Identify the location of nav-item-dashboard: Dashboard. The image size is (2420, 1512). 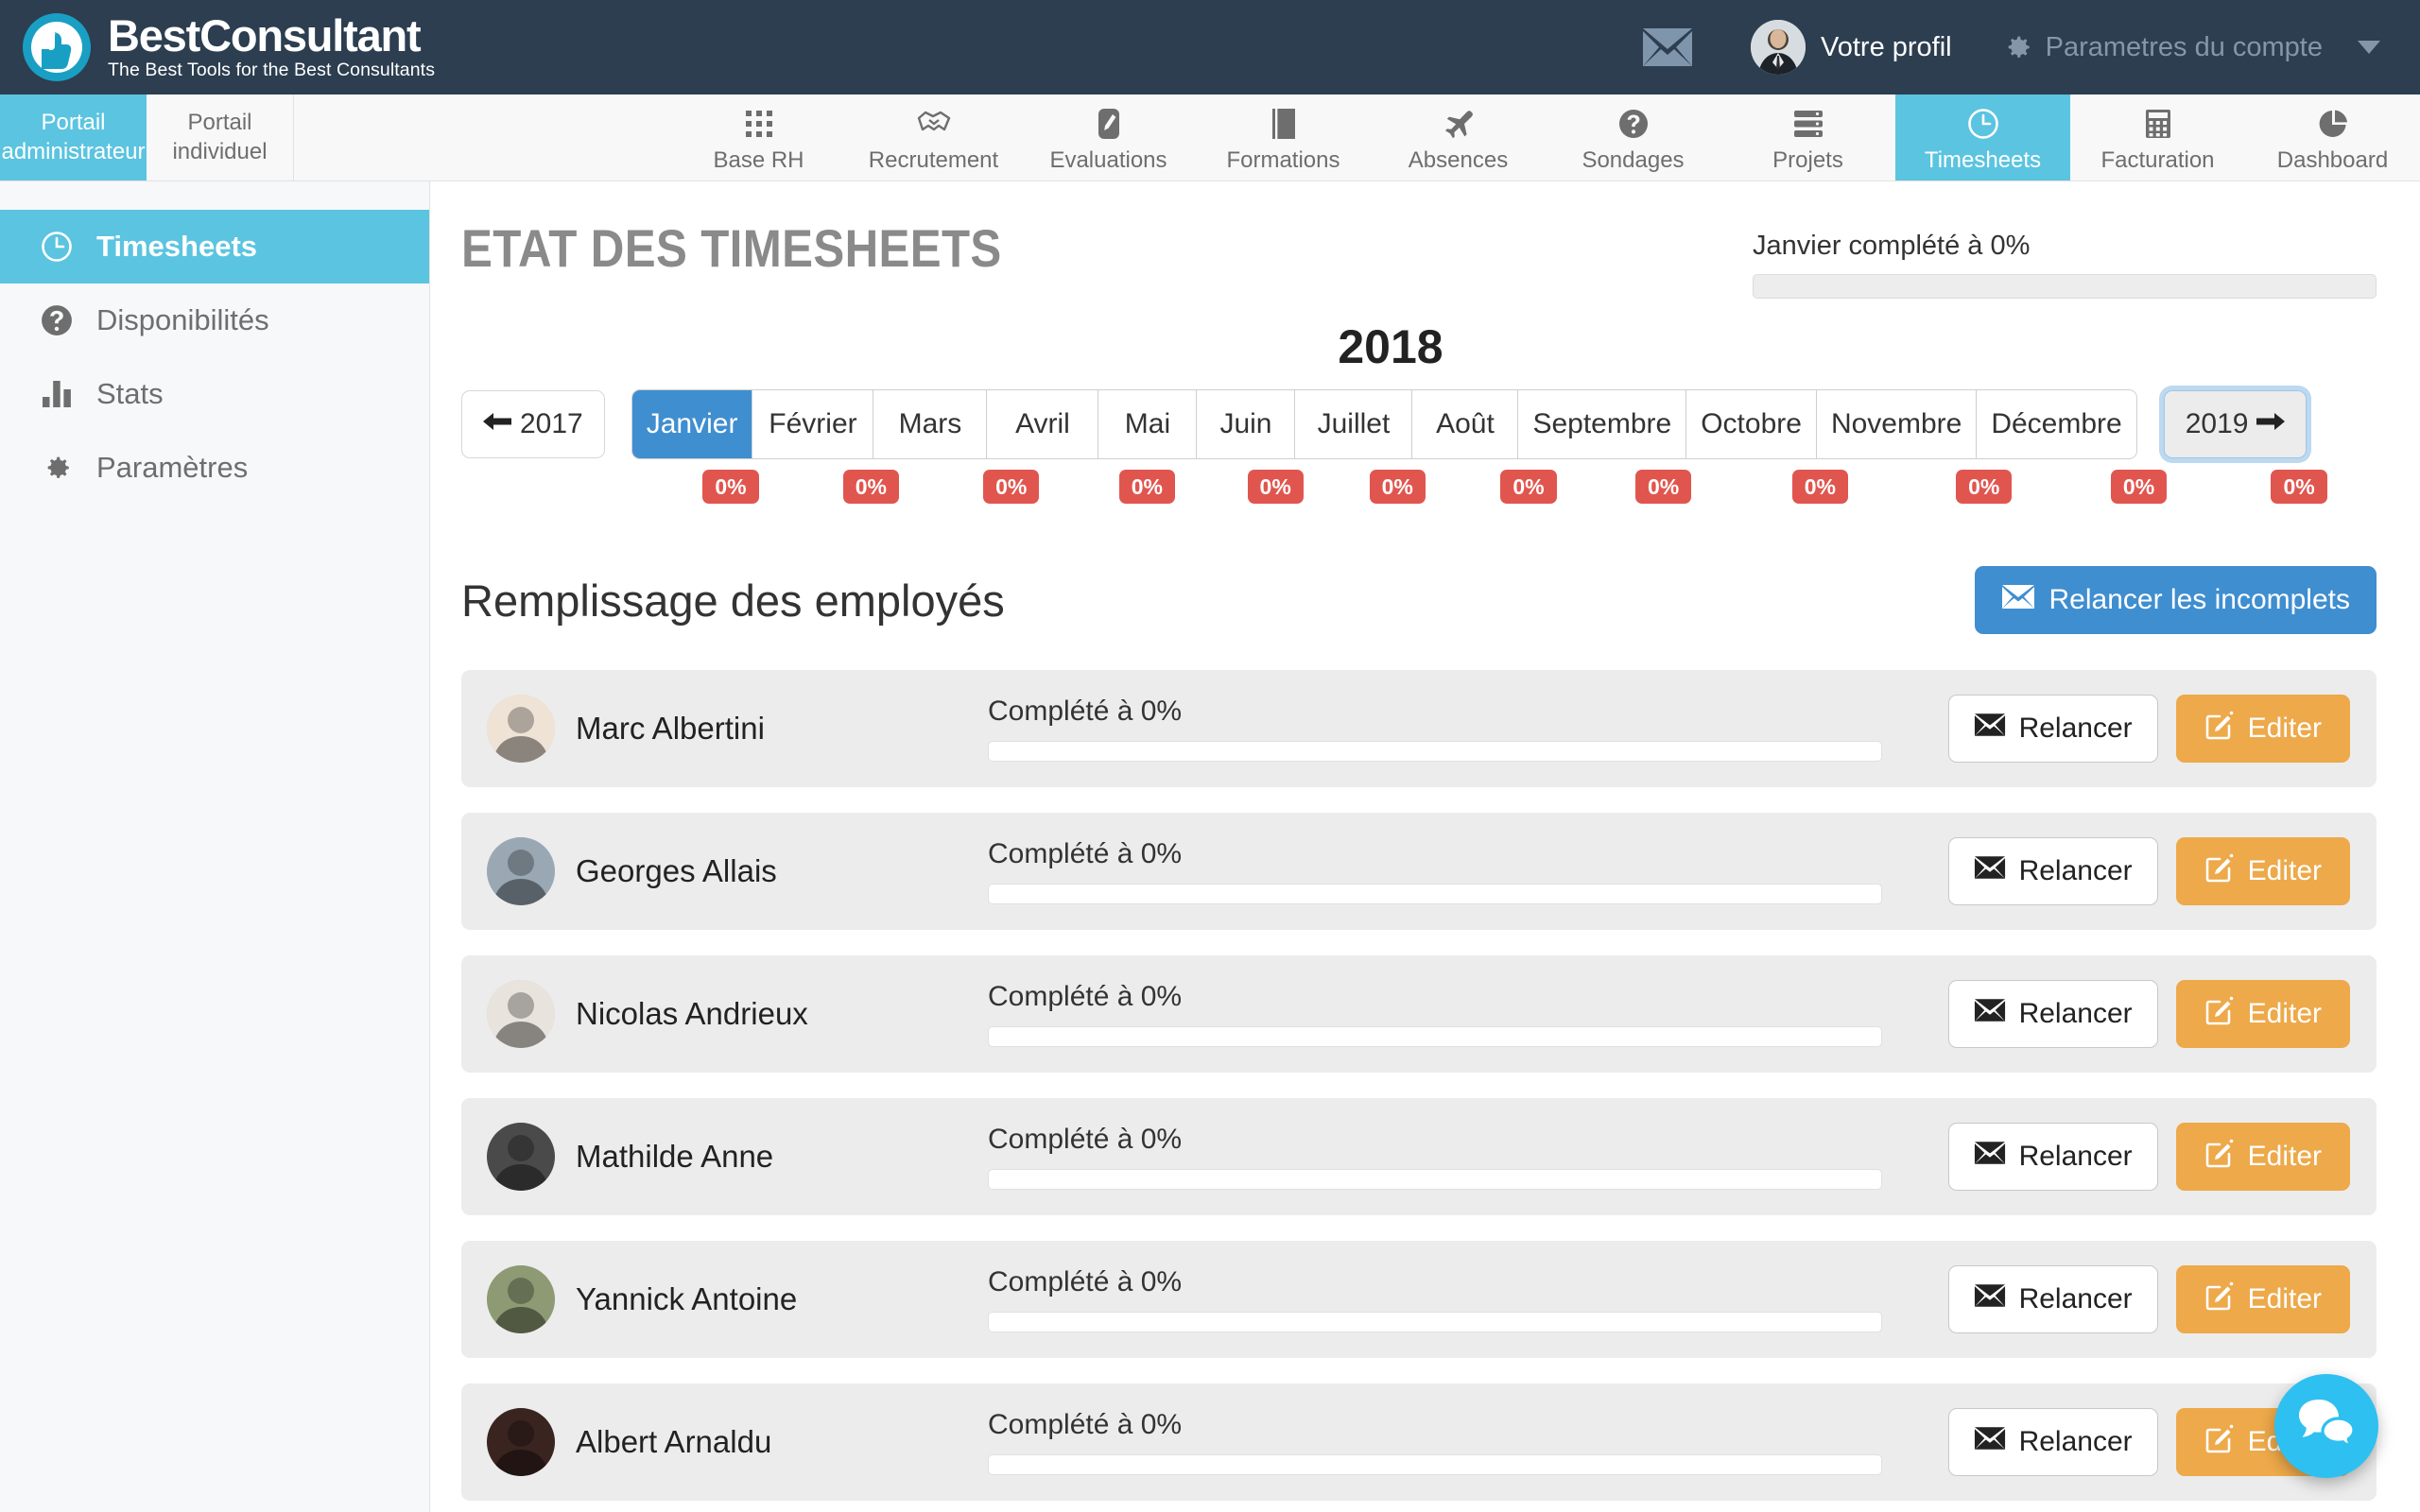
(2332, 137).